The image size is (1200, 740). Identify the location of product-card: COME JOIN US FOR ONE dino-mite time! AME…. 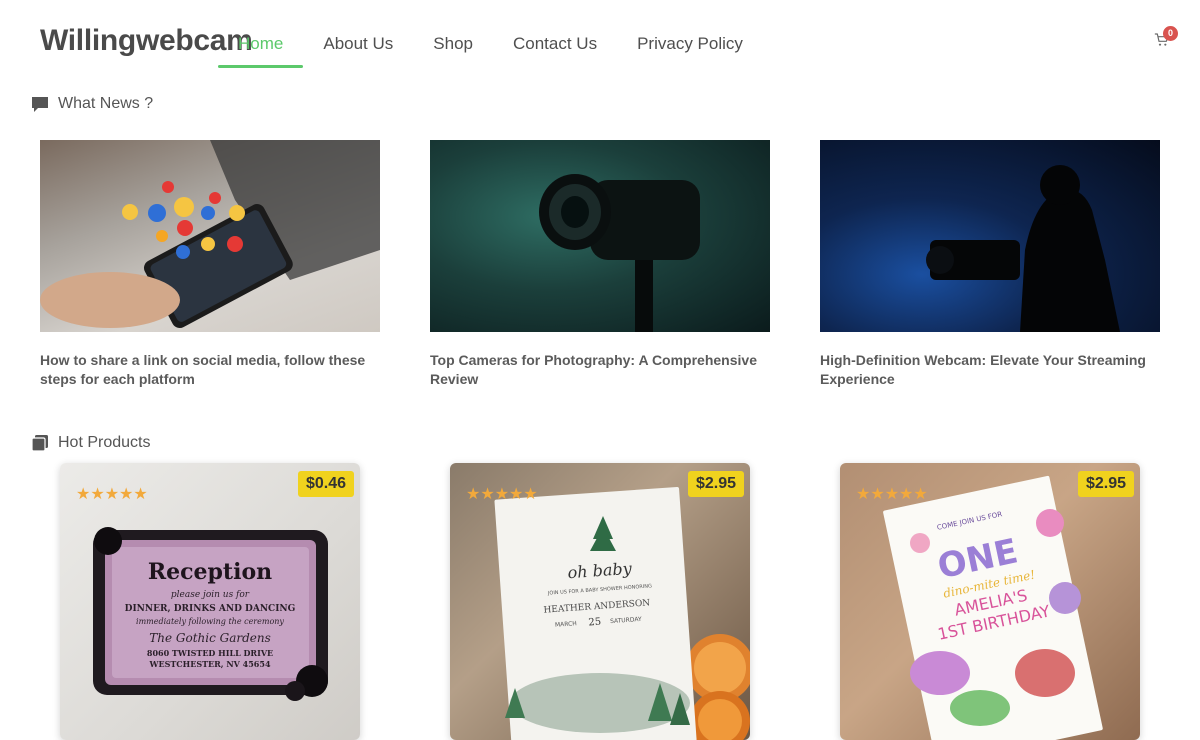
(990, 601).